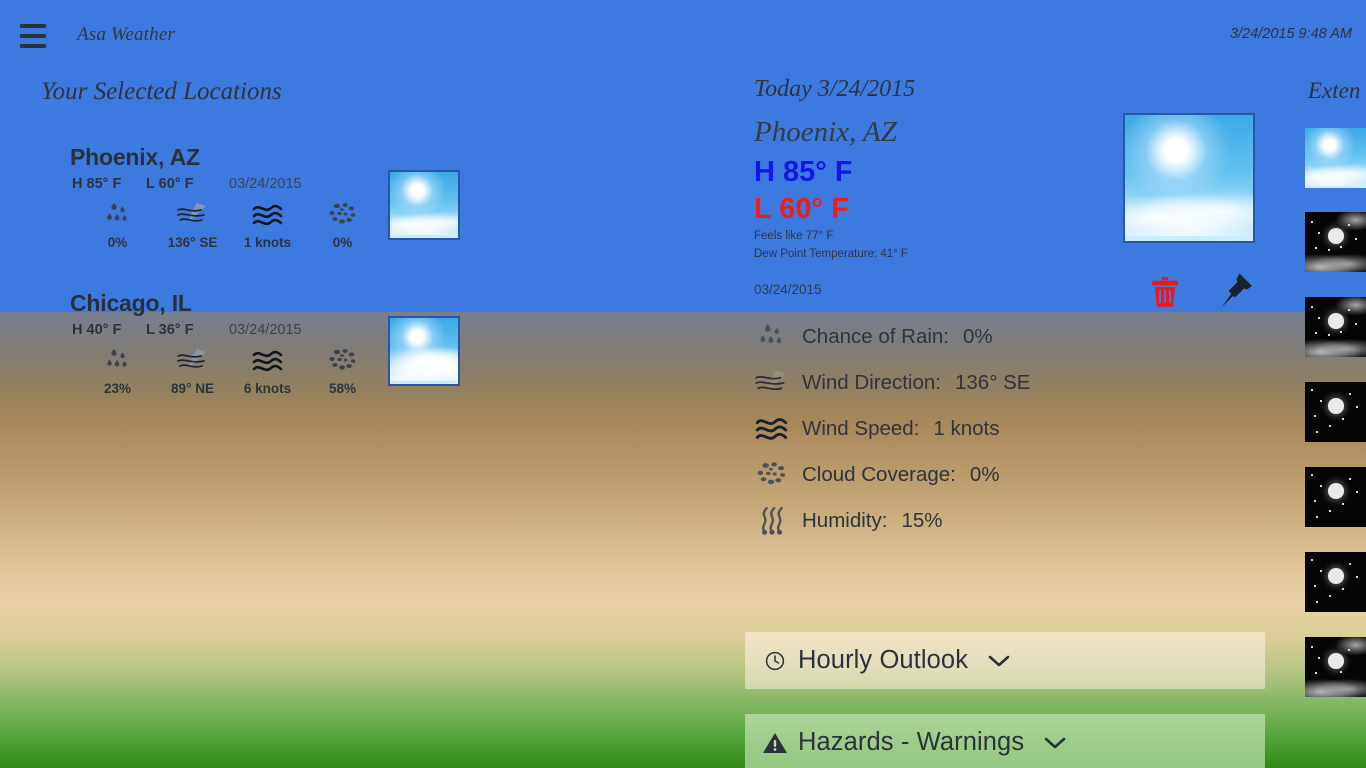 The image size is (1366, 768). Describe the element at coordinates (1236, 290) in the screenshot. I see `pushpin-icon` at that location.